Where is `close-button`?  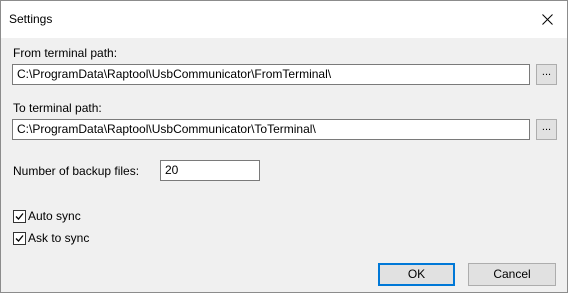
close-button is located at coordinates (547, 19).